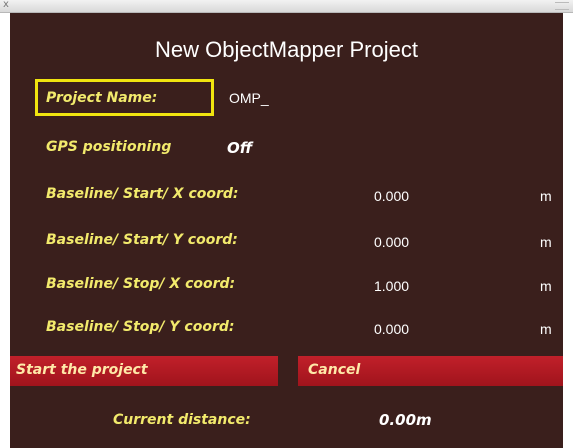  I want to click on baseline-start-y-unit: m, so click(546, 242).